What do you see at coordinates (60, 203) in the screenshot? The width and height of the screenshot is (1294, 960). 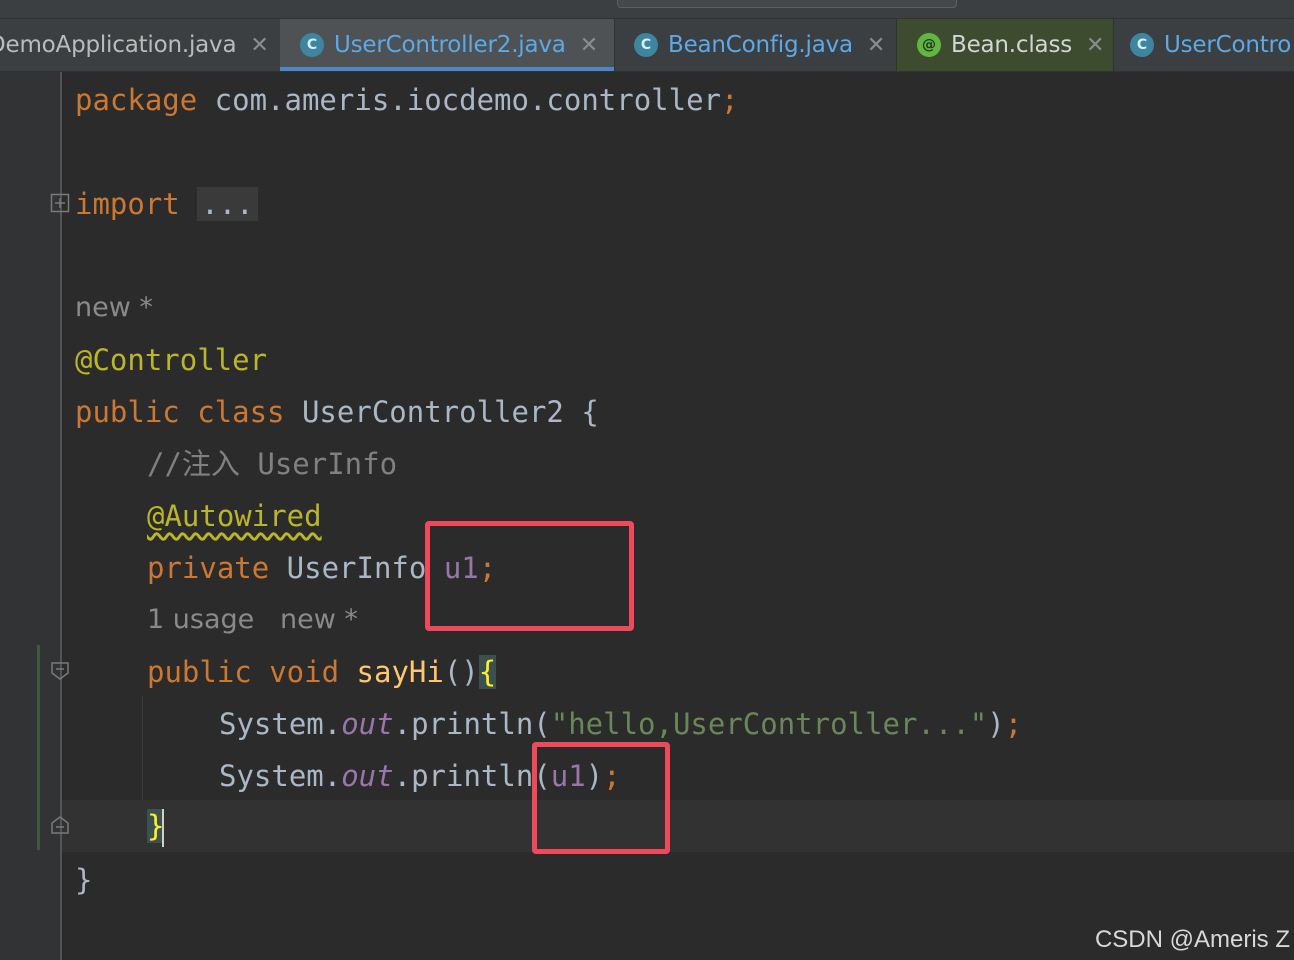 I see `fold-expand-icon` at bounding box center [60, 203].